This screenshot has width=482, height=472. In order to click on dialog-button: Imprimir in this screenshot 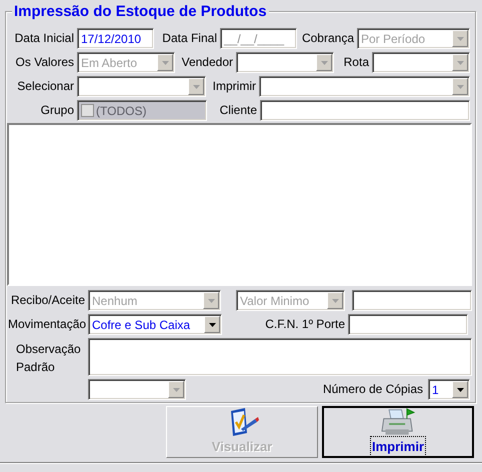, I will do `click(398, 432)`.